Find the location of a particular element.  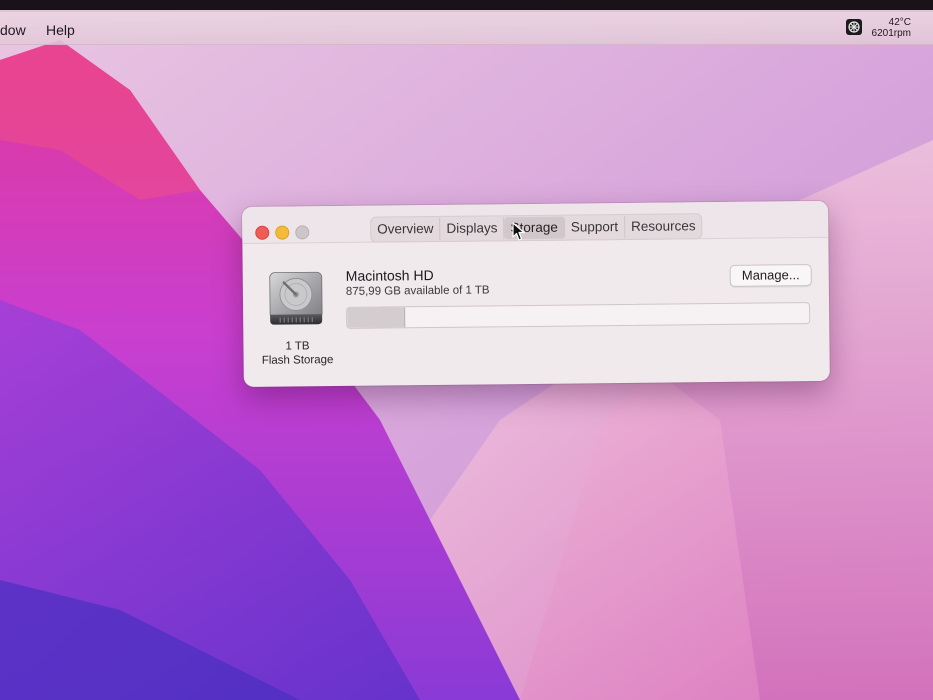

zoom-window-button is located at coordinates (302, 232).